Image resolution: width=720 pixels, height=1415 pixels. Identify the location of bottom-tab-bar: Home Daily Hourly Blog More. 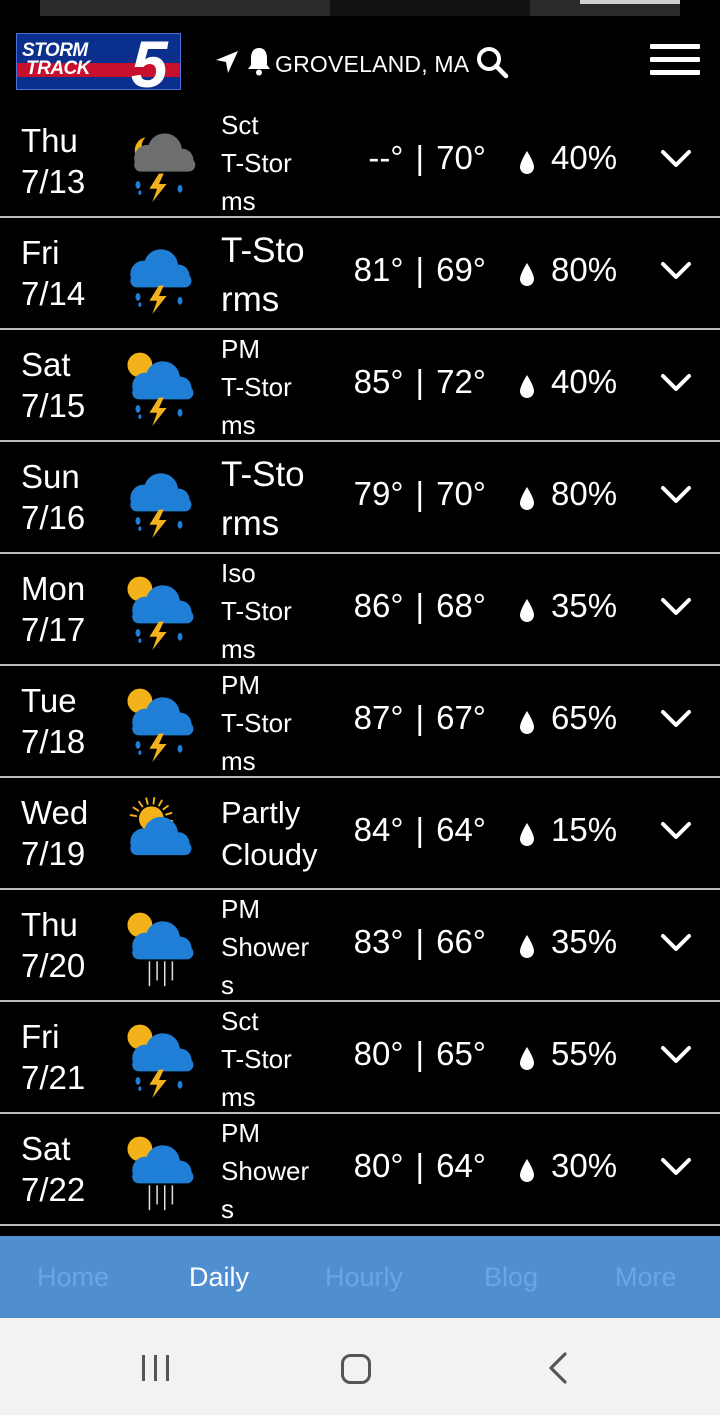
(360, 1277).